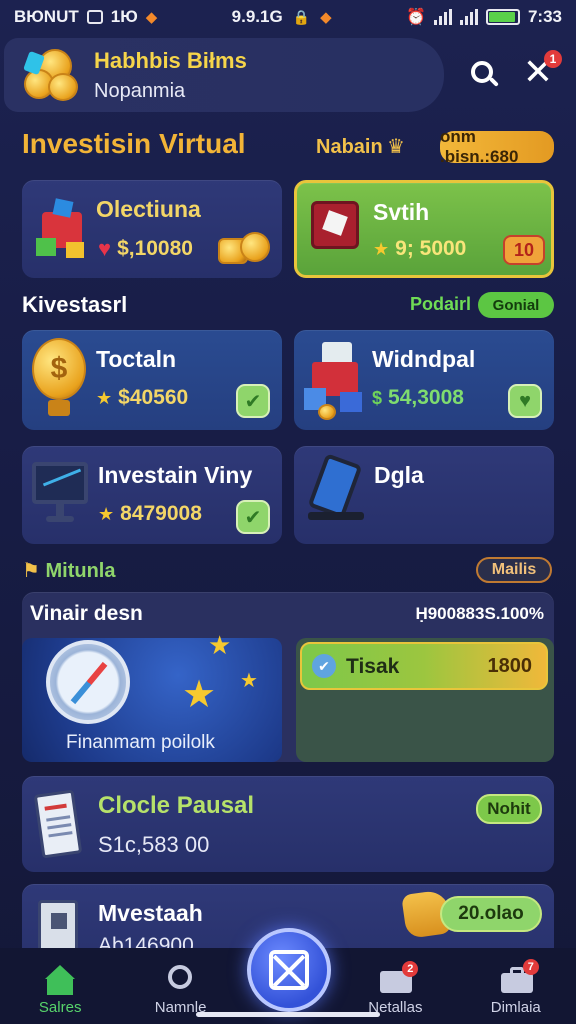 This screenshot has height=1024, width=576. I want to click on nav-item-dimlaia: 7 Dimlaia, so click(516, 987).